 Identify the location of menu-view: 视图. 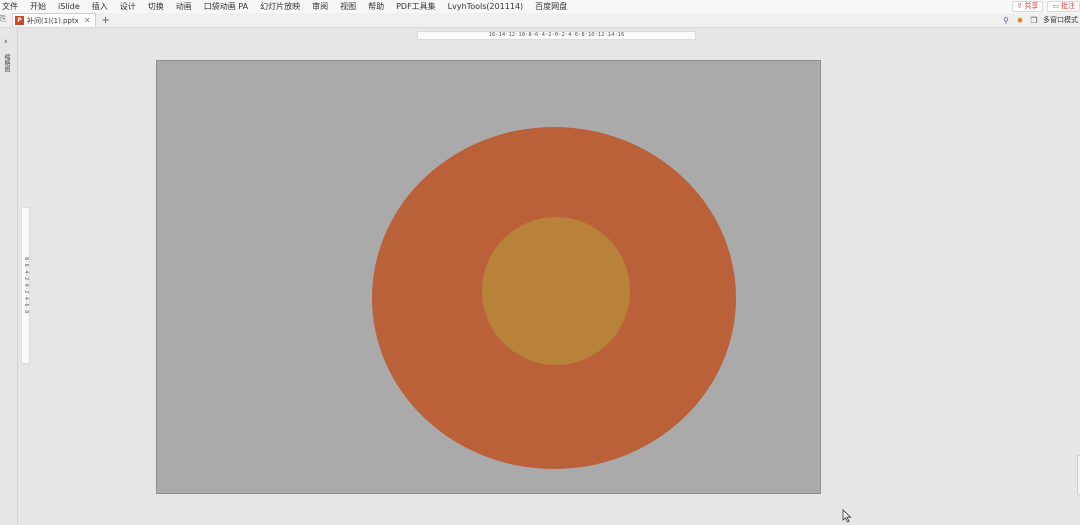
(350, 6).